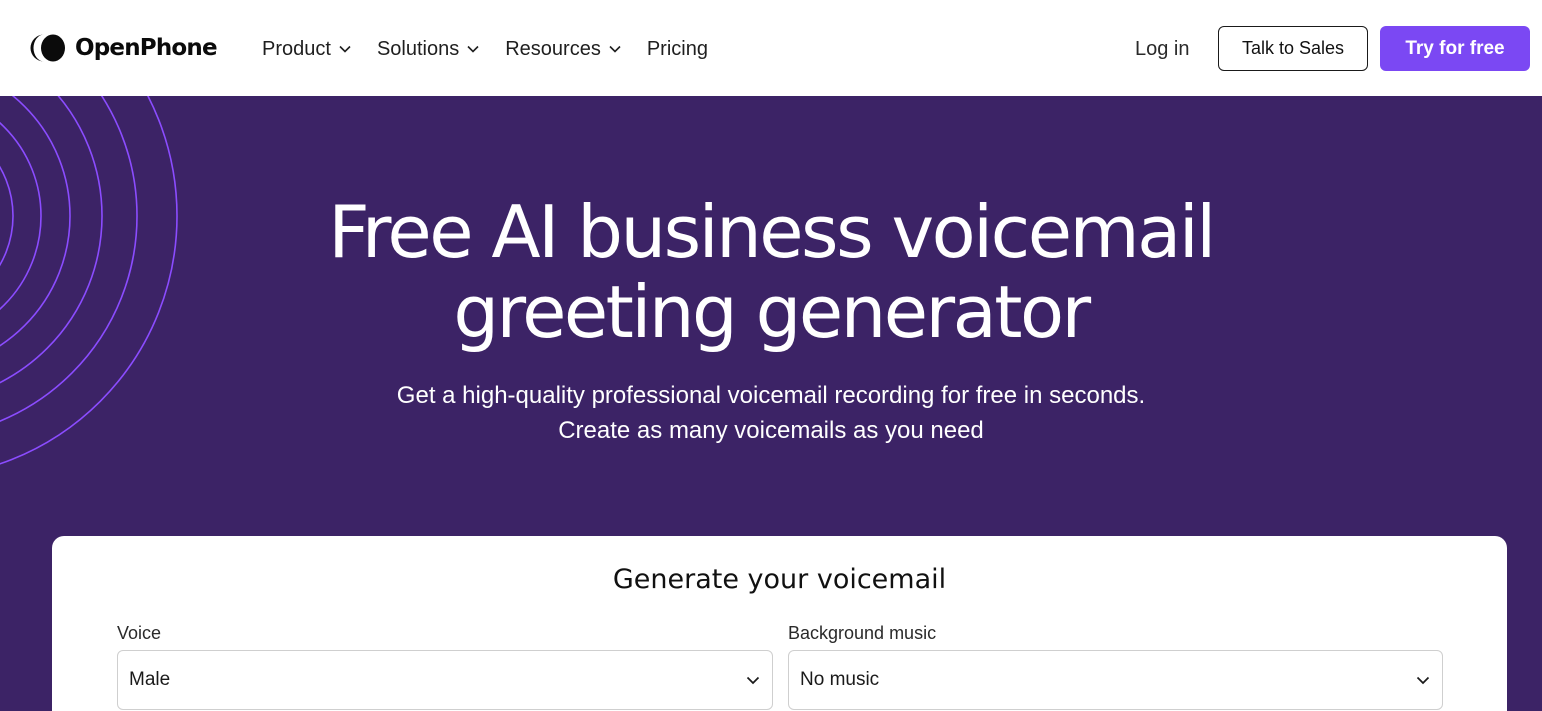 The image size is (1542, 711). What do you see at coordinates (772, 312) in the screenshot?
I see `hero-title-line-2: greeting generator` at bounding box center [772, 312].